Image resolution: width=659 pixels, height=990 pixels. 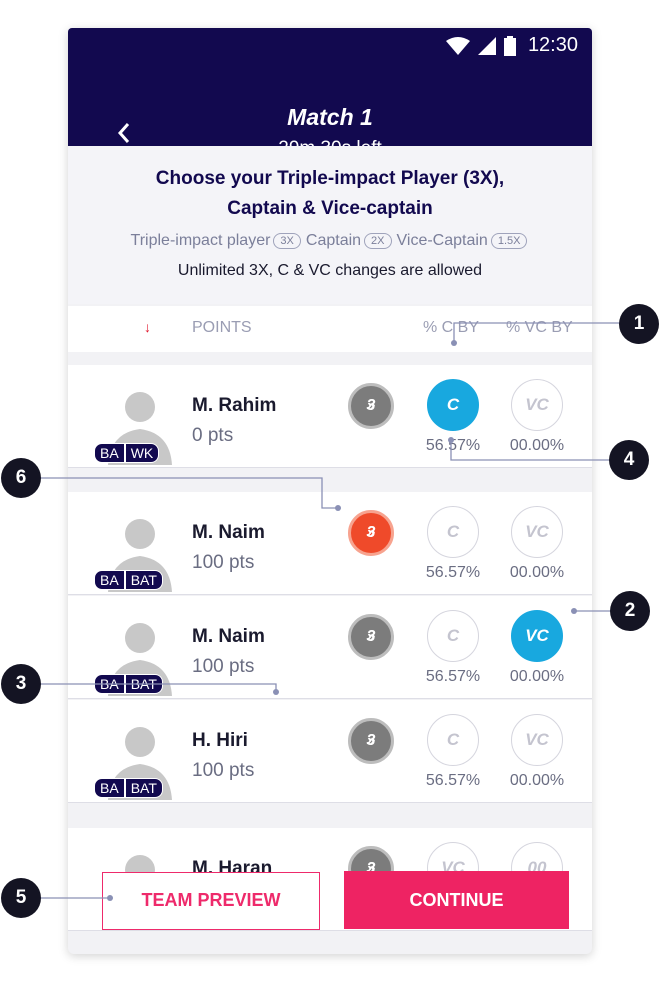 I want to click on callout-4: 4, so click(x=629, y=460).